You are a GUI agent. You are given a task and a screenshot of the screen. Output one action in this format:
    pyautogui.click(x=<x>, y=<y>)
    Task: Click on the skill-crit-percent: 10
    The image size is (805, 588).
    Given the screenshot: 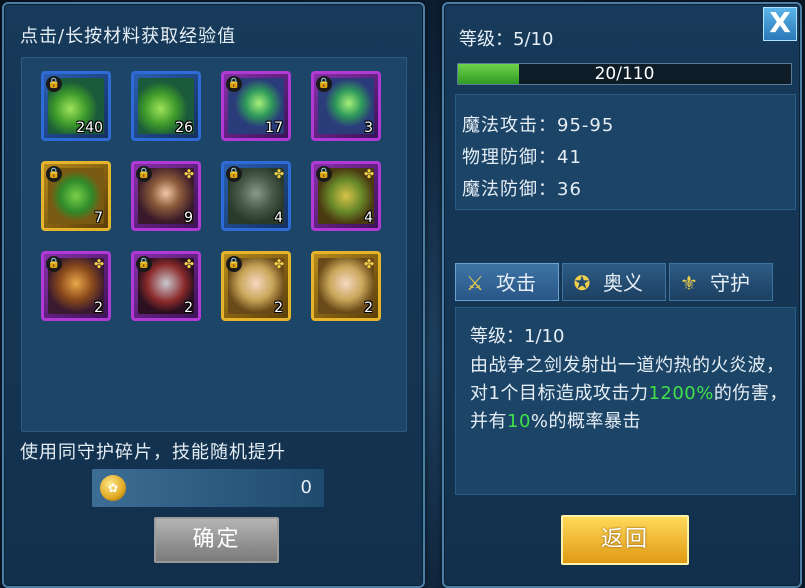 What is the action you would take?
    pyautogui.click(x=519, y=421)
    